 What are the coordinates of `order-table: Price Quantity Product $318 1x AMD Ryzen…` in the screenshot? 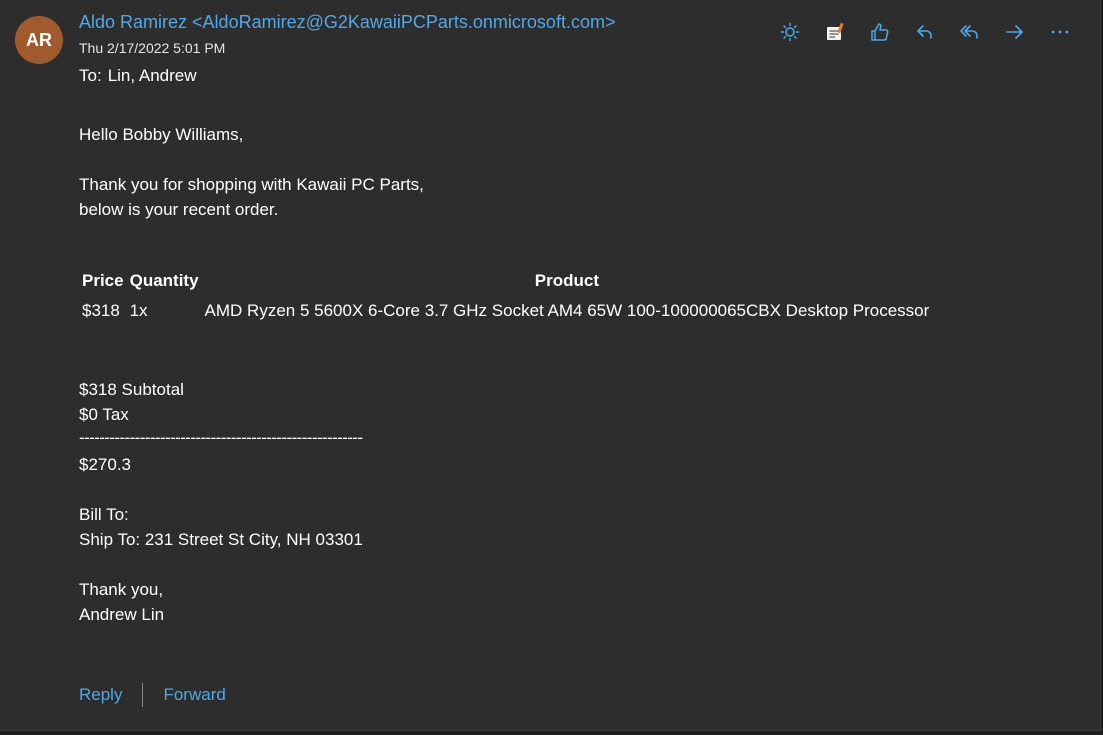 It's located at (505, 296).